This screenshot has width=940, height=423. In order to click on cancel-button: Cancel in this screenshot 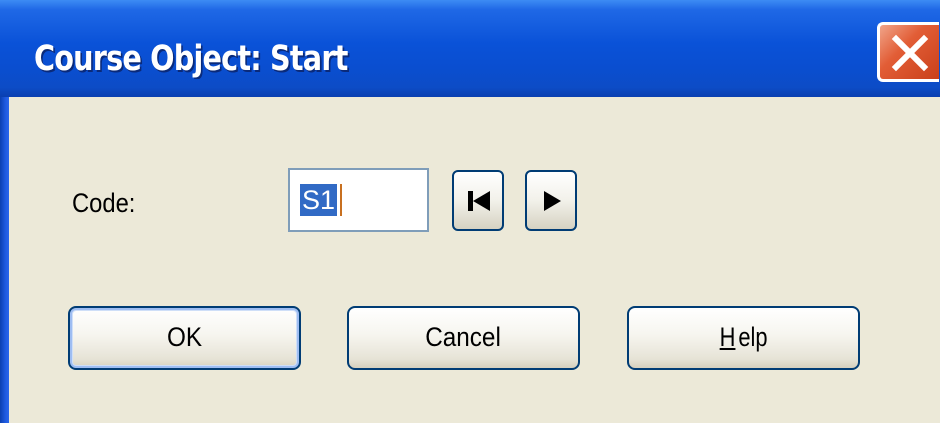, I will do `click(463, 338)`.